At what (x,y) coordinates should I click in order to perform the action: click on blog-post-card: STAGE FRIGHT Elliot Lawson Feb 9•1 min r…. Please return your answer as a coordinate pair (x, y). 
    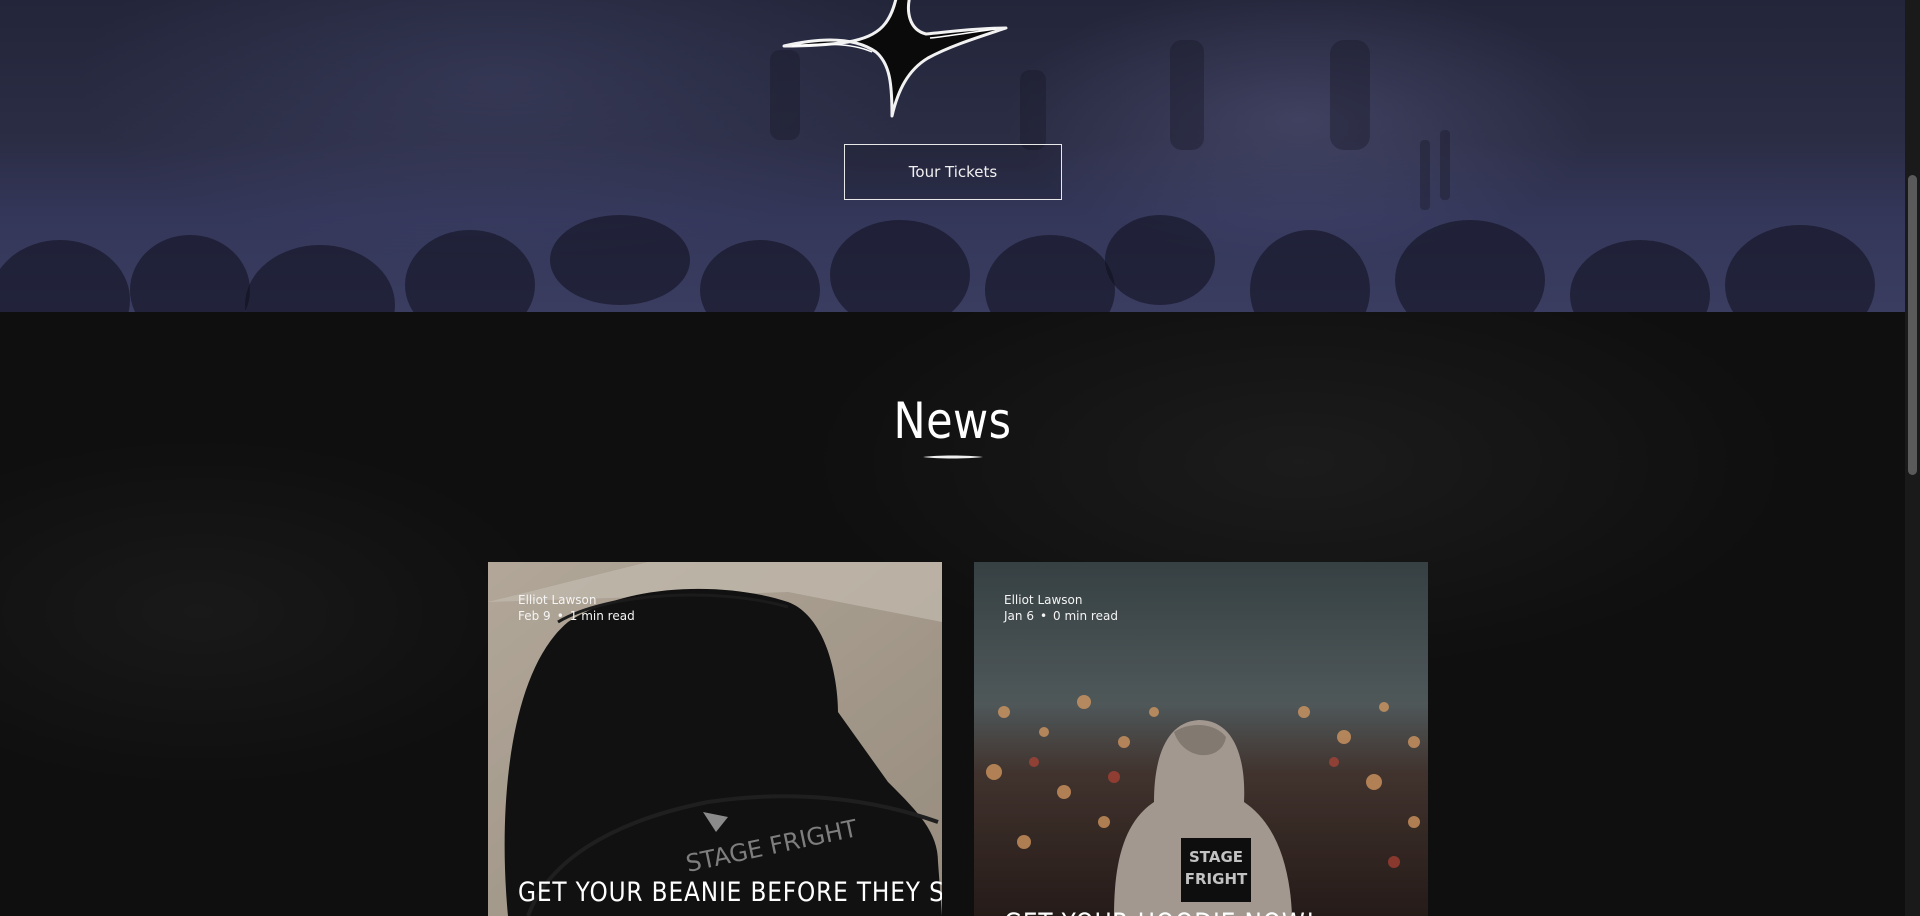
    Looking at the image, I should click on (715, 739).